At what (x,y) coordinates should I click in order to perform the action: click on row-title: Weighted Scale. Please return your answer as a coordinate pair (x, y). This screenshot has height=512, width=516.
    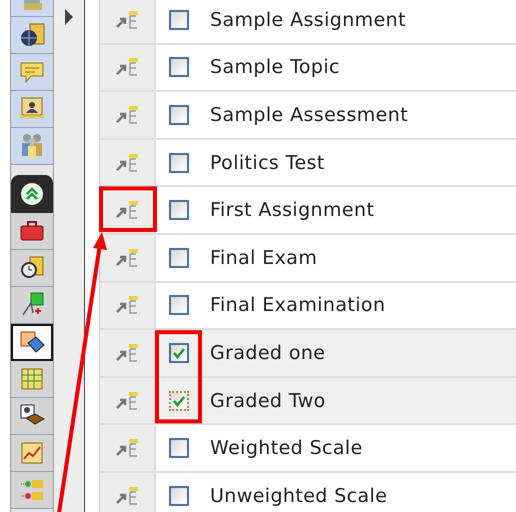
    Looking at the image, I should click on (286, 449).